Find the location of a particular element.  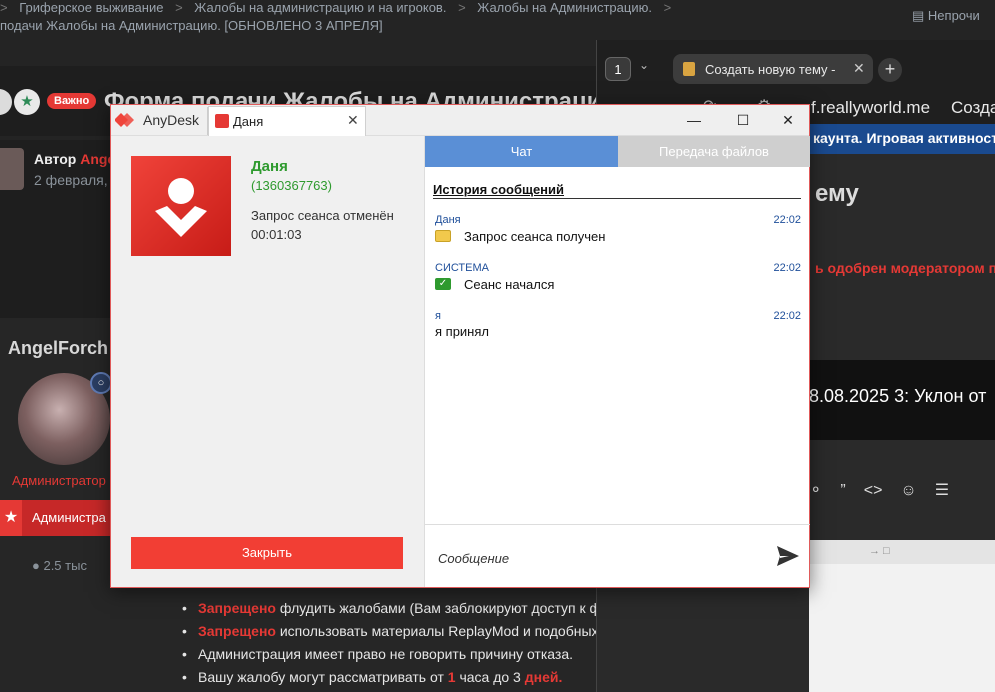

session-status: Запрос сеанса отменён is located at coordinates (322, 215).